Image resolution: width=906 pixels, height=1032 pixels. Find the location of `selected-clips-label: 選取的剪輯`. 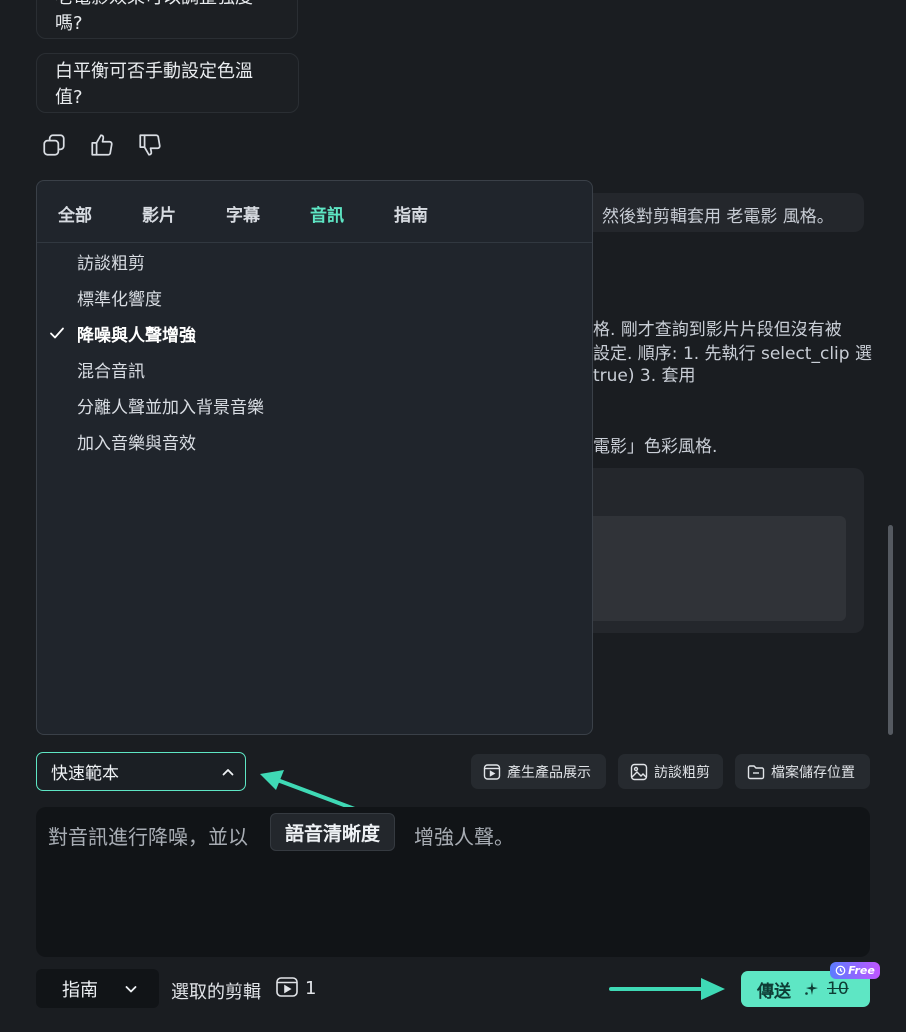

selected-clips-label: 選取的剪輯 is located at coordinates (216, 992).